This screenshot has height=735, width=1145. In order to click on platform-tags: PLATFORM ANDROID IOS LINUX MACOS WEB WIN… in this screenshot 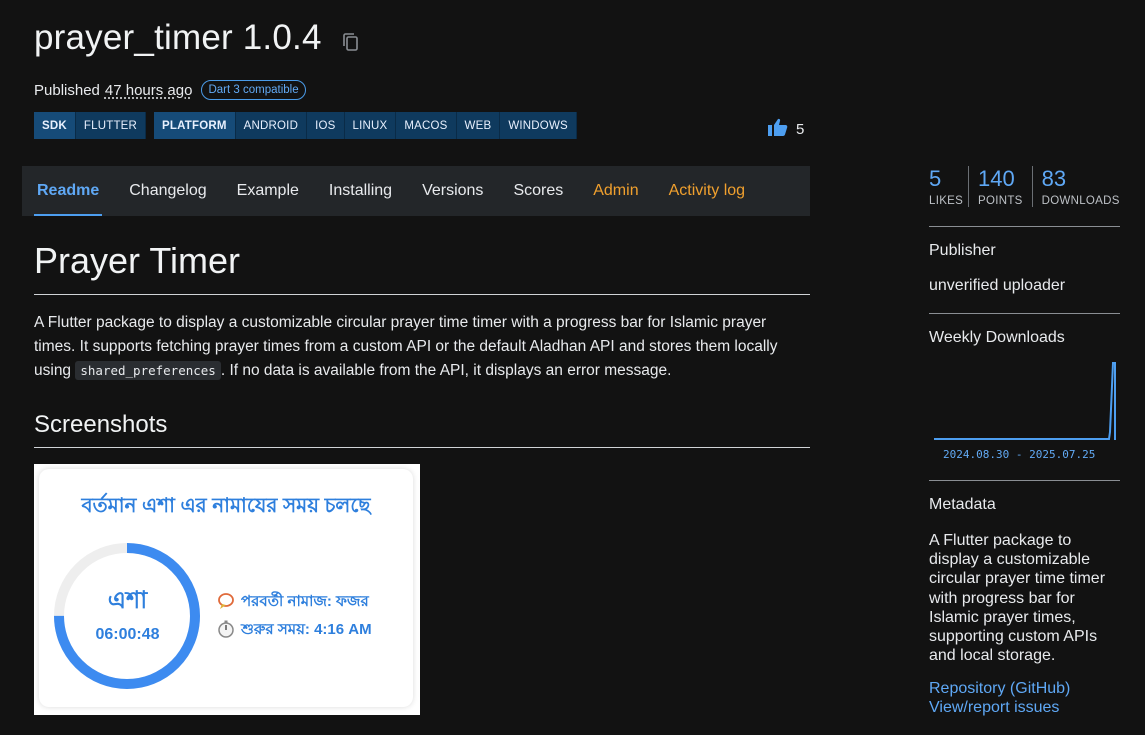, I will do `click(365, 125)`.